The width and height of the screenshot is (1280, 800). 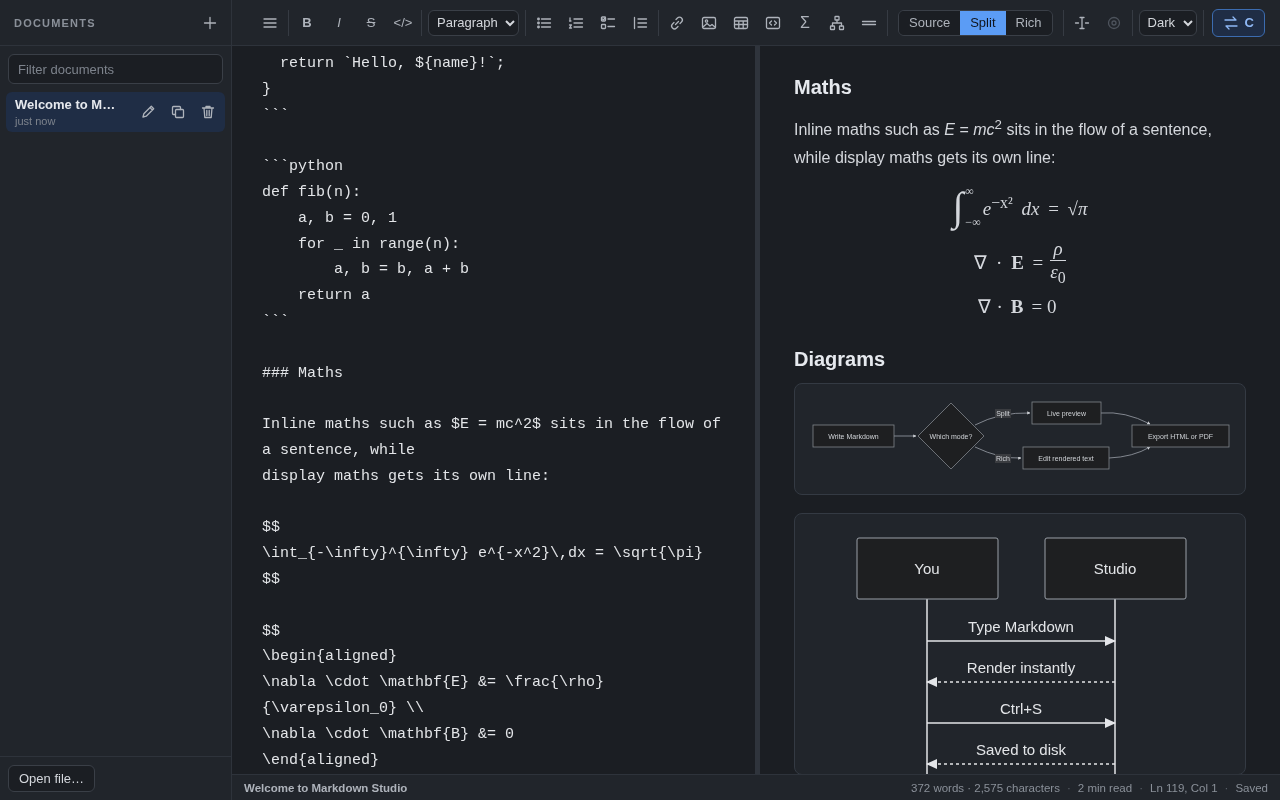 I want to click on quote-icon, so click(x=640, y=22).